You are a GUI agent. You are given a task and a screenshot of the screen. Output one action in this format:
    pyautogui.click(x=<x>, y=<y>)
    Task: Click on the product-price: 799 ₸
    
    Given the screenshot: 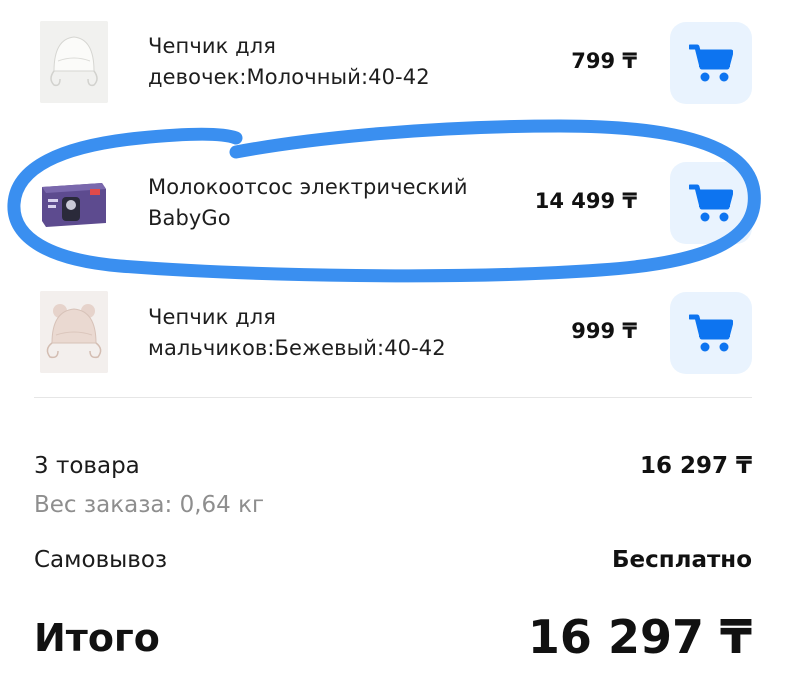 What is the action you would take?
    pyautogui.click(x=604, y=61)
    